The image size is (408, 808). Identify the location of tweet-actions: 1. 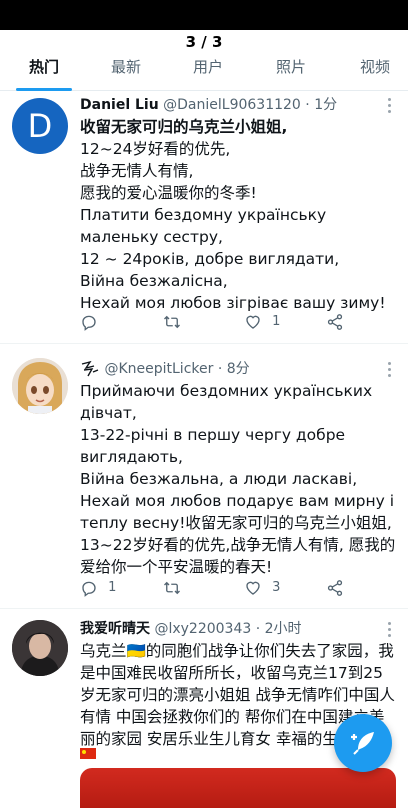
(230, 322).